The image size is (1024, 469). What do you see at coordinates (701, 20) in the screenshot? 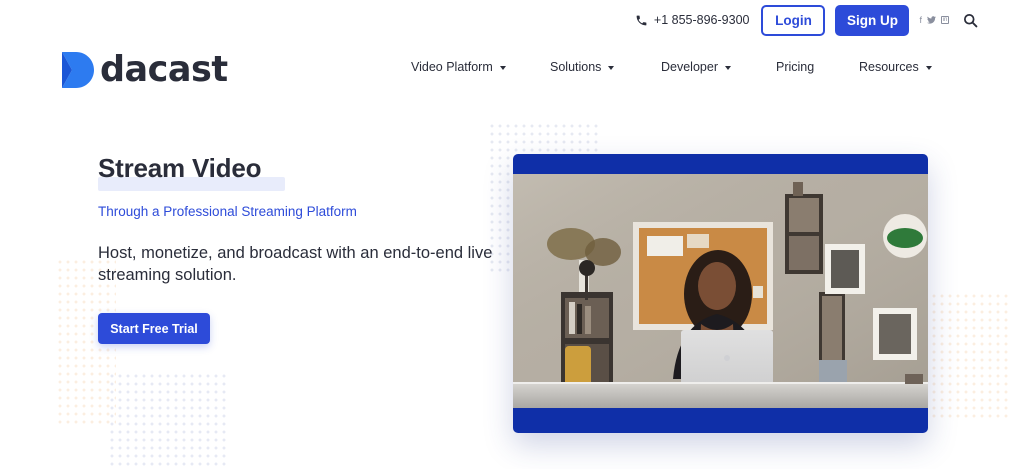
I see `phone-number: +1 855-896-9300` at bounding box center [701, 20].